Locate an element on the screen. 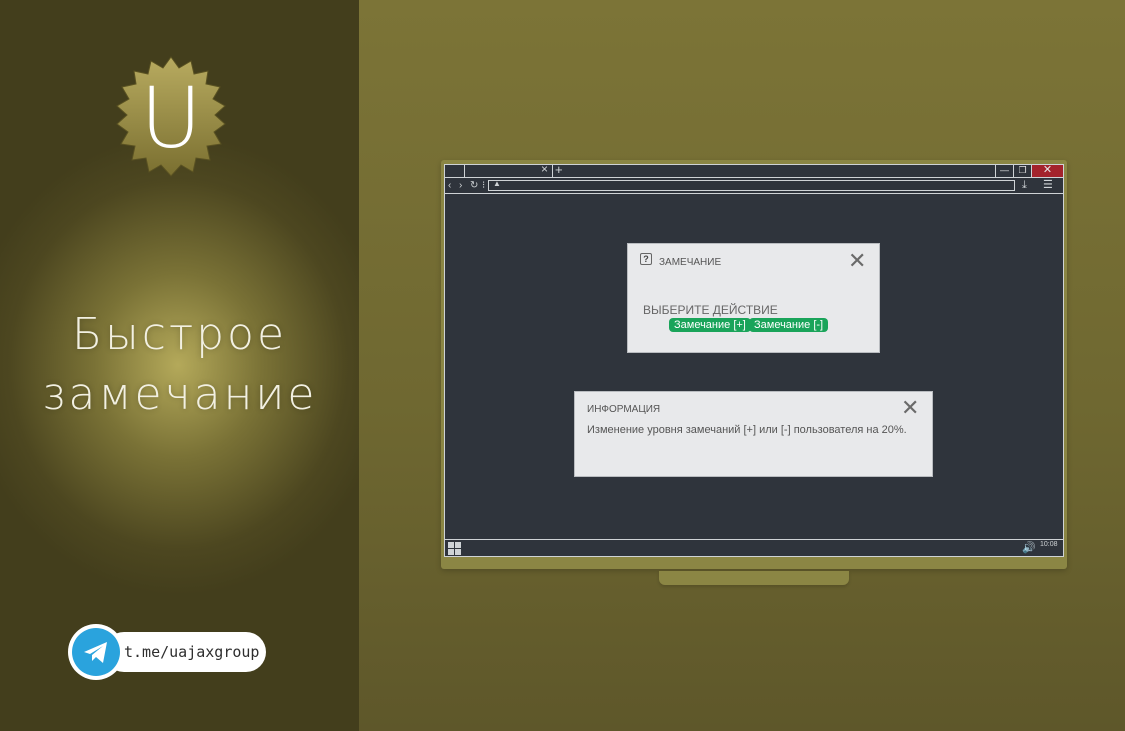 The width and height of the screenshot is (1125, 731). tab-pinned is located at coordinates (455, 171).